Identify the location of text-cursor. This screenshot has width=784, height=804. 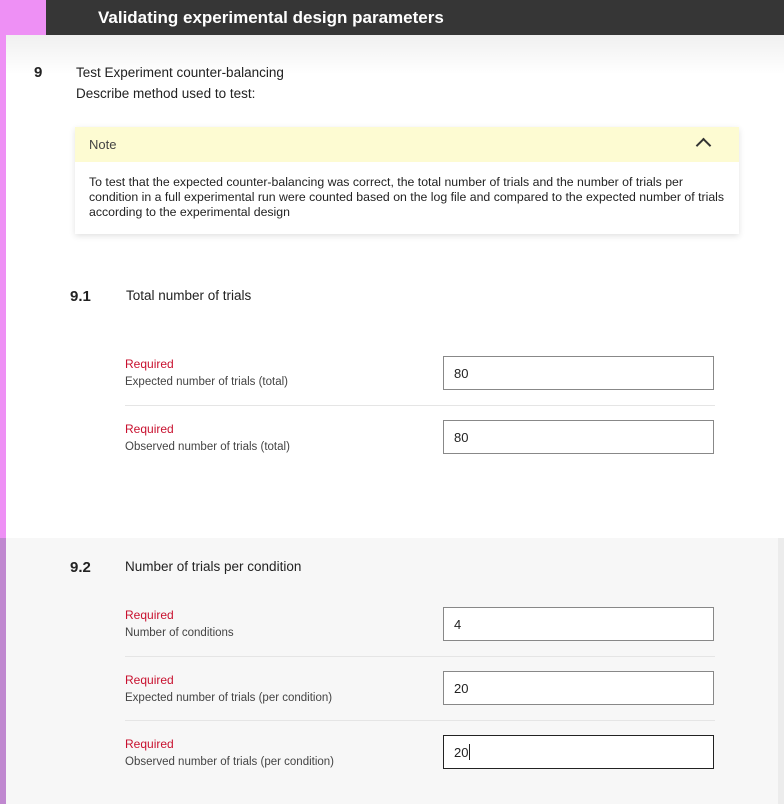
(469, 752).